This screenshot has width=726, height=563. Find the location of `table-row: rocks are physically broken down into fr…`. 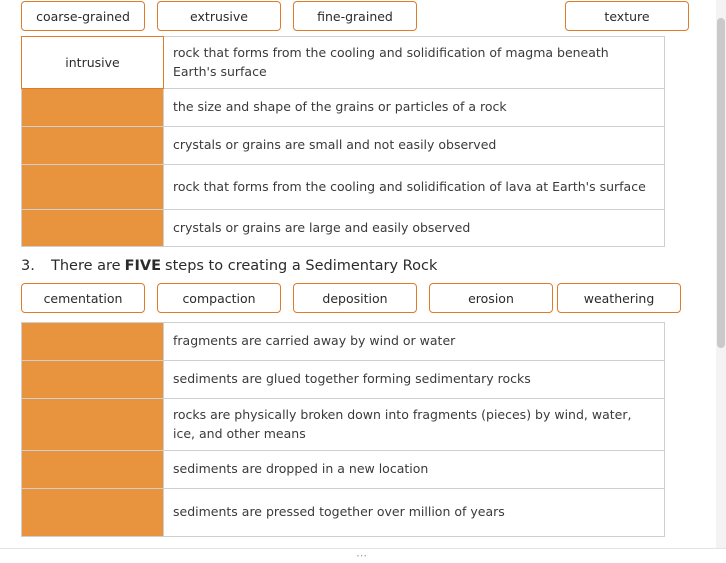

table-row: rocks are physically broken down into fr… is located at coordinates (343, 424).